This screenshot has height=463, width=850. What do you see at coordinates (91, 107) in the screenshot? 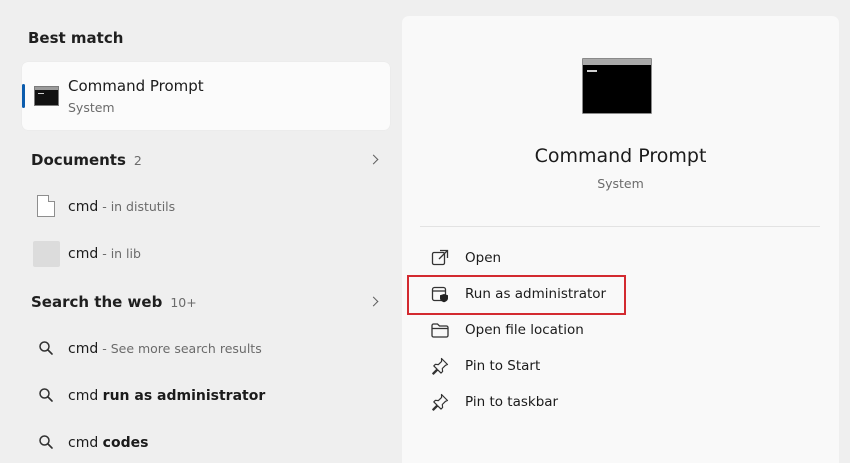
I see `best-match-type: System` at bounding box center [91, 107].